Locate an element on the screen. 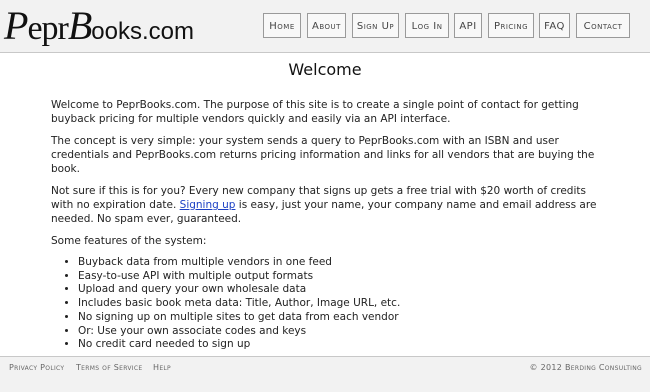 The image size is (650, 392). logo-text-mid: epr is located at coordinates (47, 28).